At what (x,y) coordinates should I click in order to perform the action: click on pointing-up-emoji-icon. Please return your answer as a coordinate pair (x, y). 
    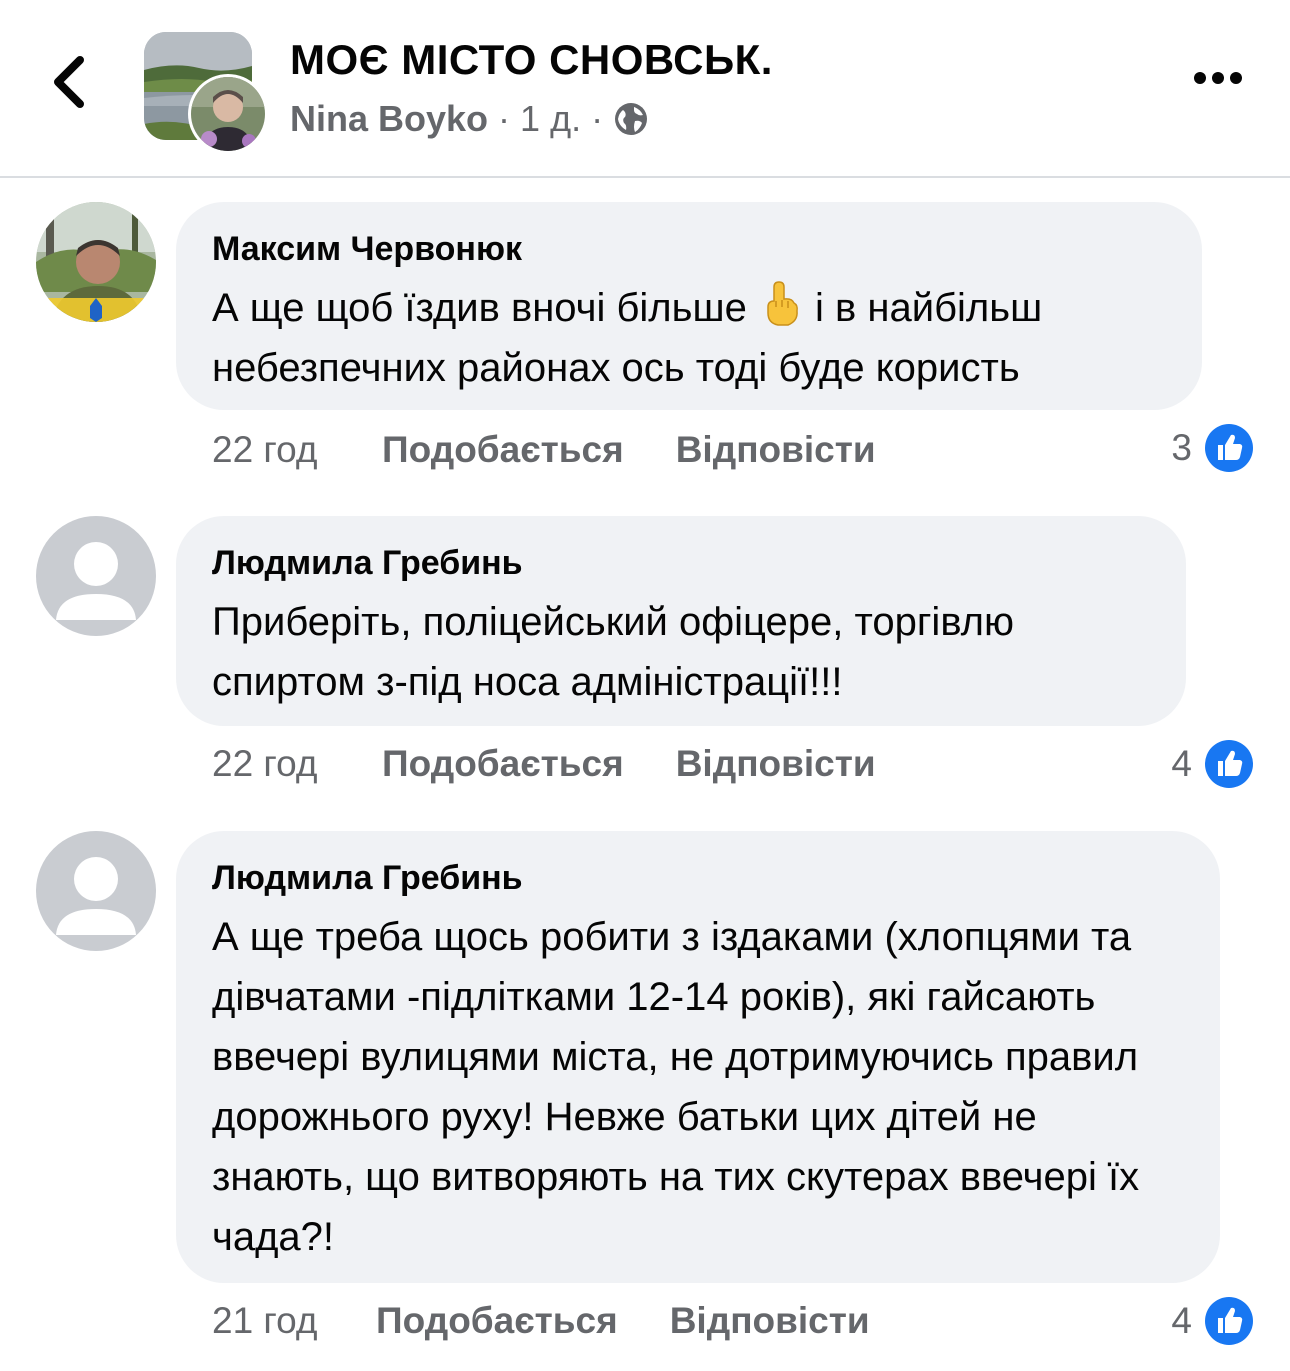
    Looking at the image, I should click on (781, 304).